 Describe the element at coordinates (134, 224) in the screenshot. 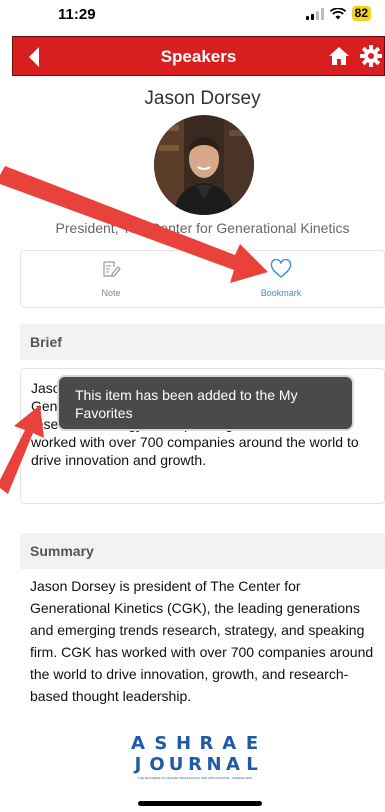

I see `arrow-to-bookmark` at that location.